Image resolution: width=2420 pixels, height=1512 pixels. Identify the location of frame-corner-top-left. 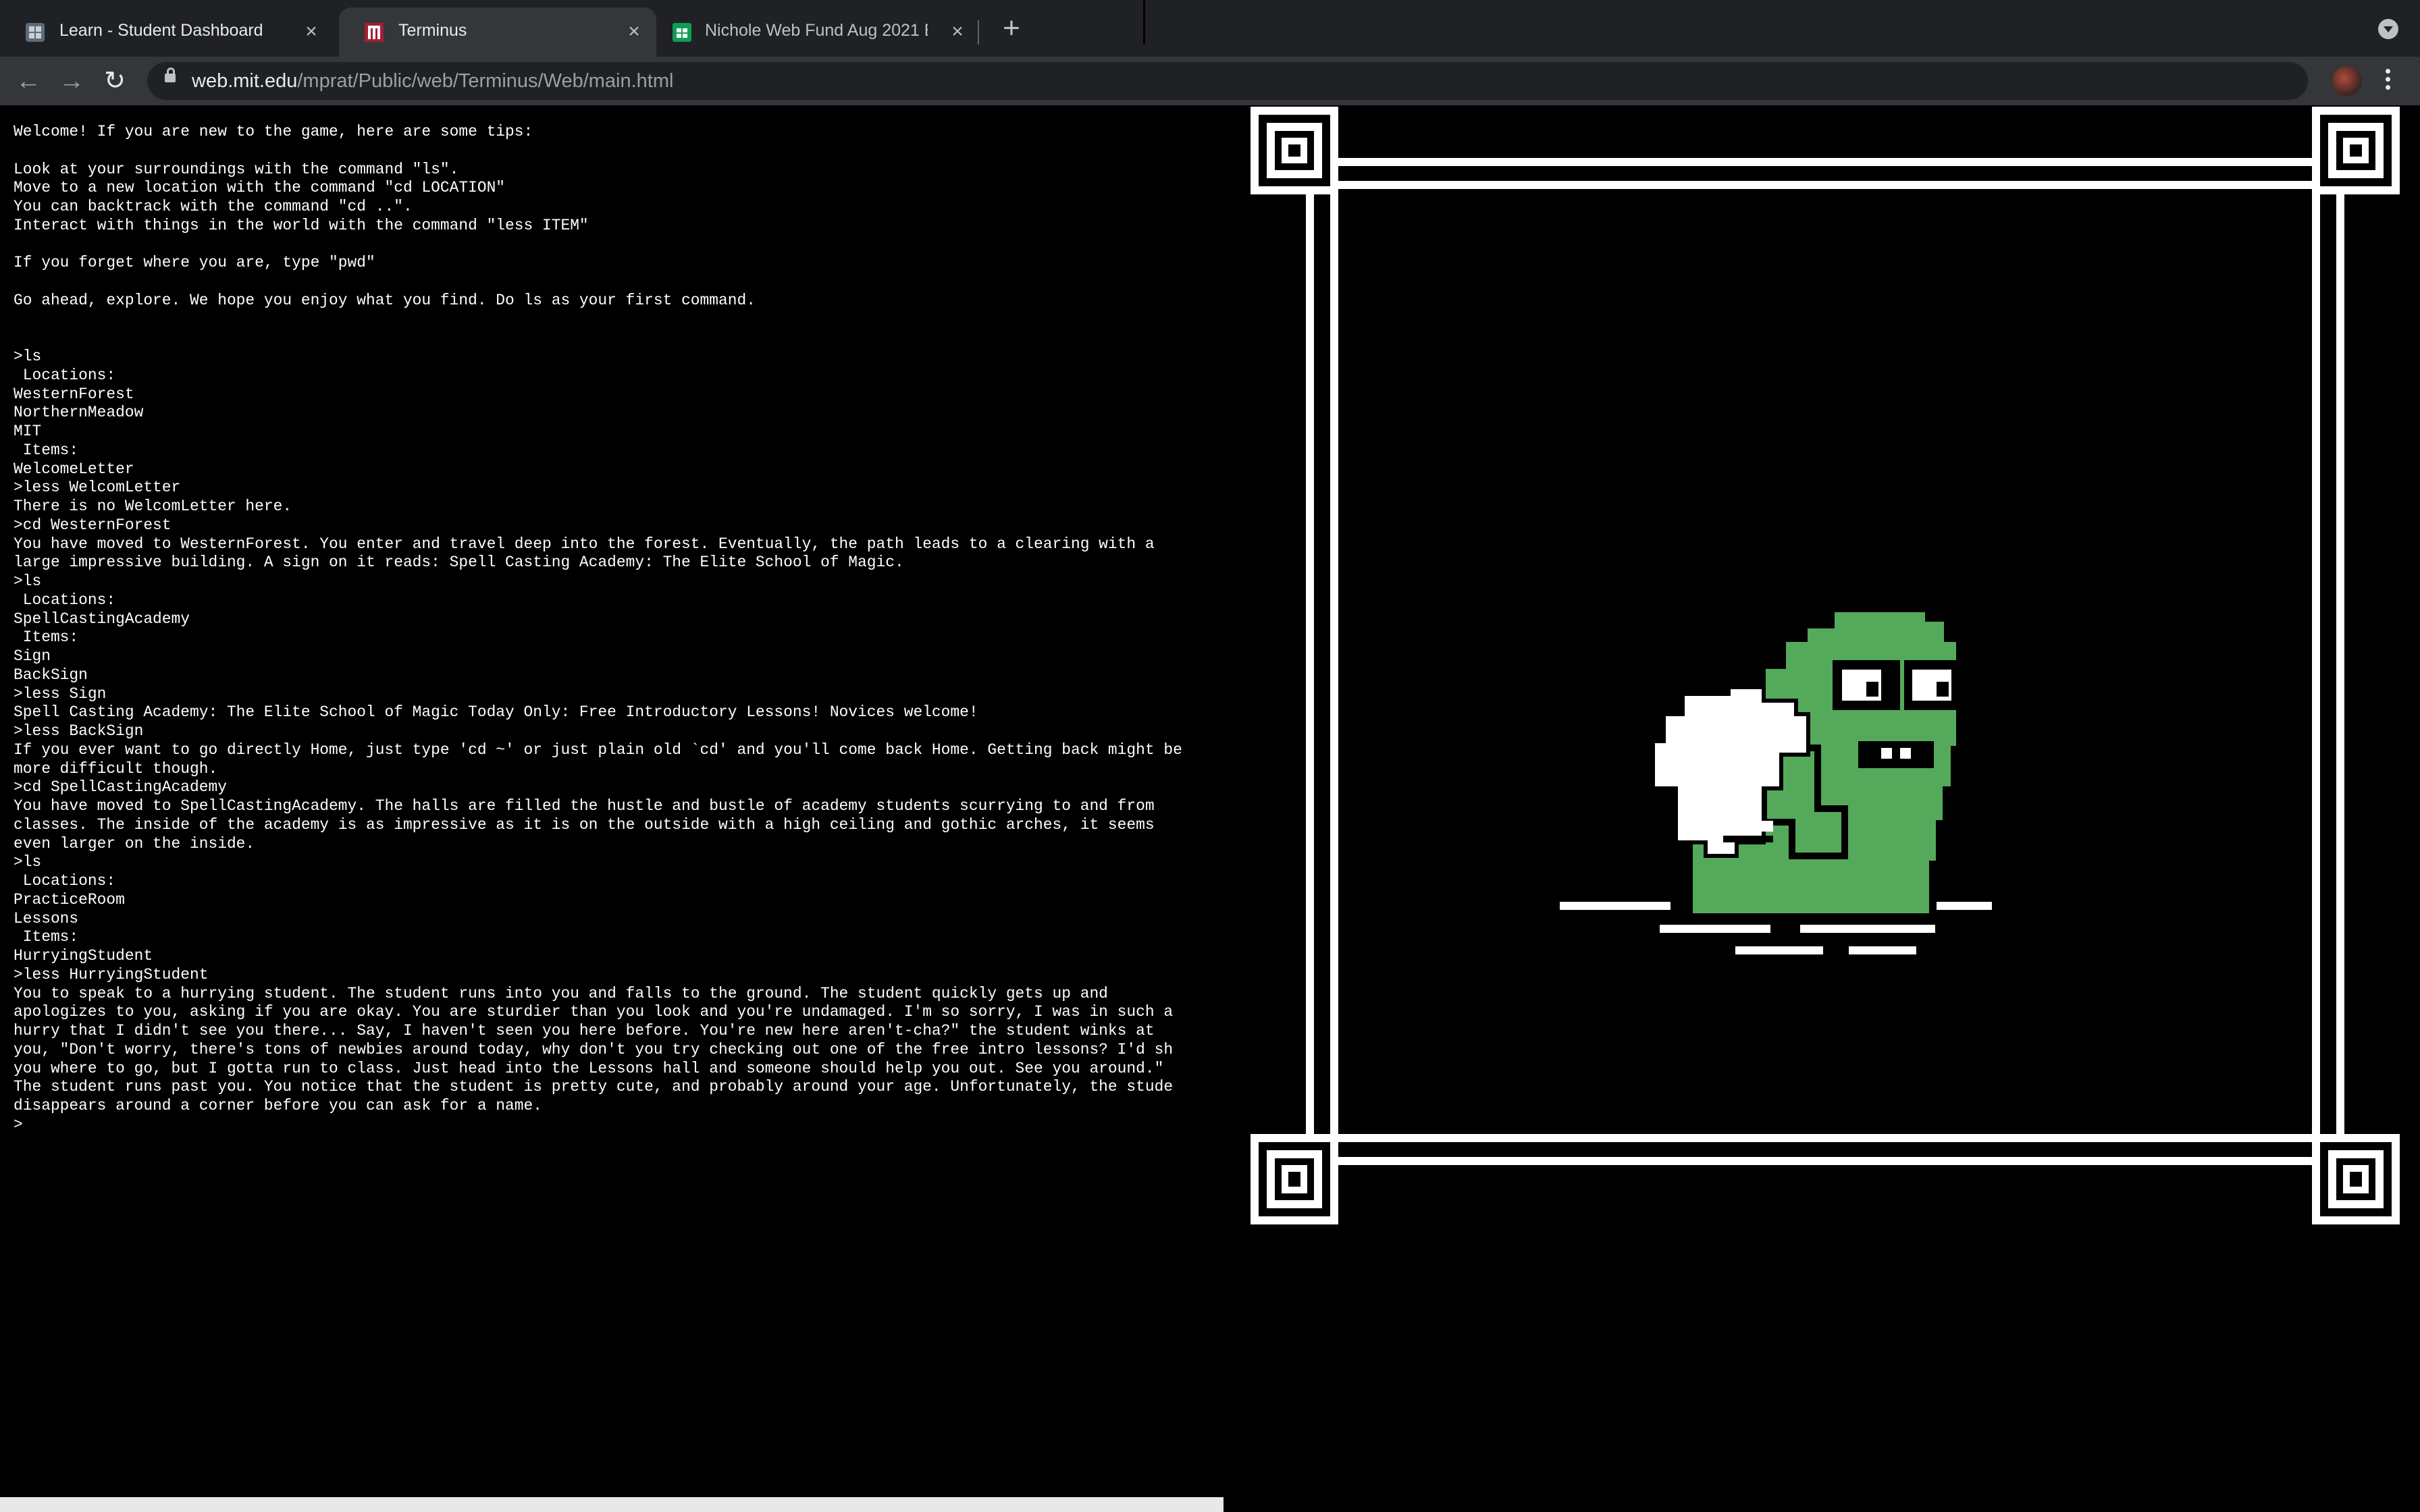
(1294, 150).